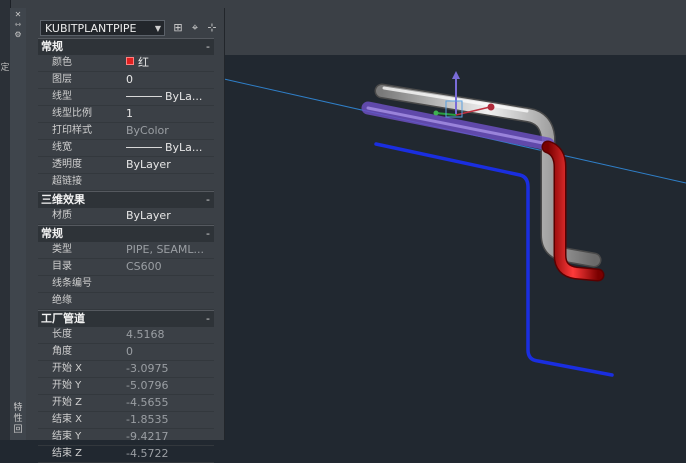 The height and width of the screenshot is (463, 686). What do you see at coordinates (18, 25) in the screenshot?
I see `auto-hide-icon: ⇿` at bounding box center [18, 25].